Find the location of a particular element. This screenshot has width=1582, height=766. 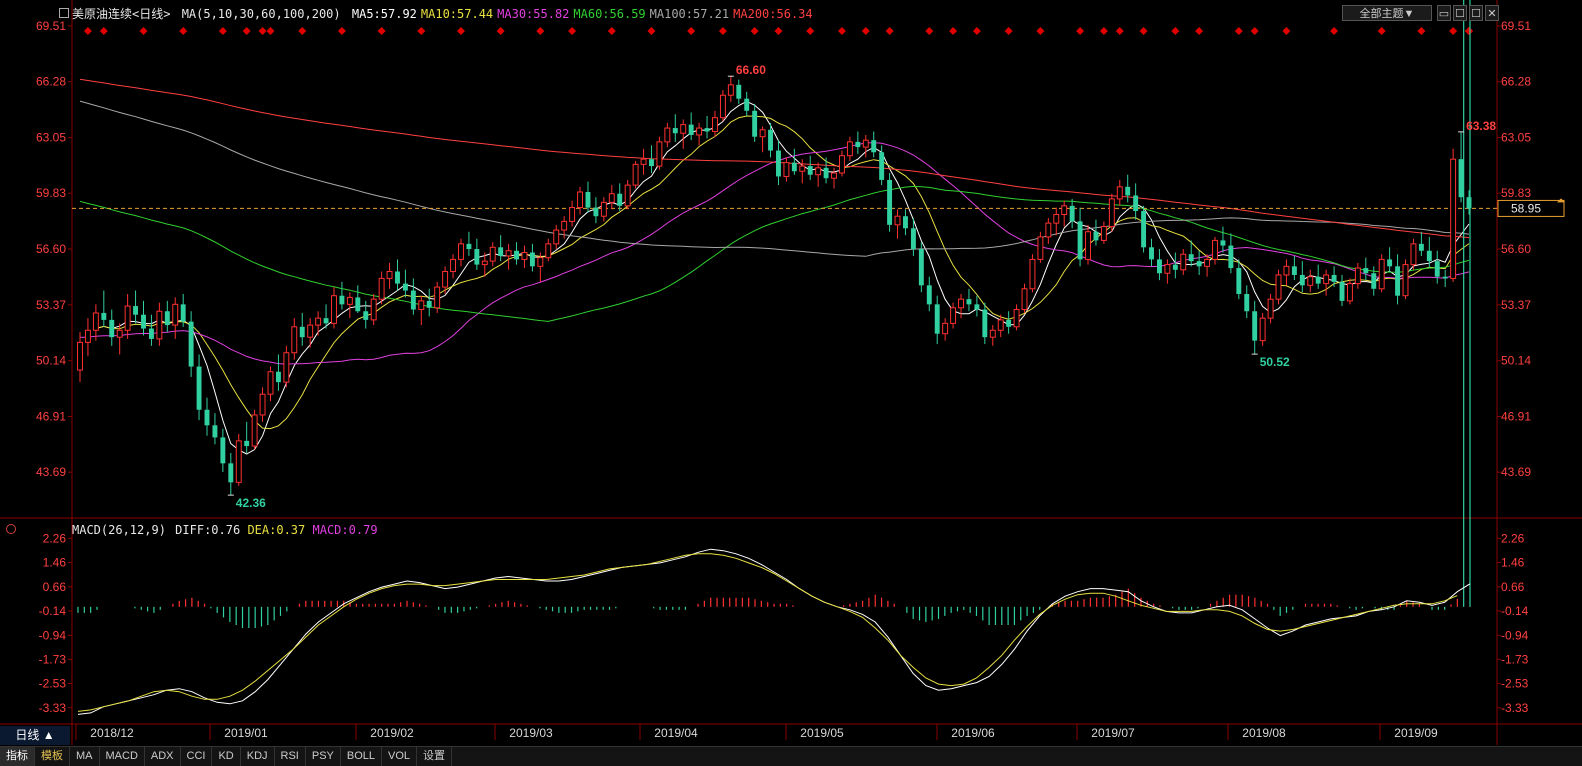

tab-7: KDJ is located at coordinates (258, 756).